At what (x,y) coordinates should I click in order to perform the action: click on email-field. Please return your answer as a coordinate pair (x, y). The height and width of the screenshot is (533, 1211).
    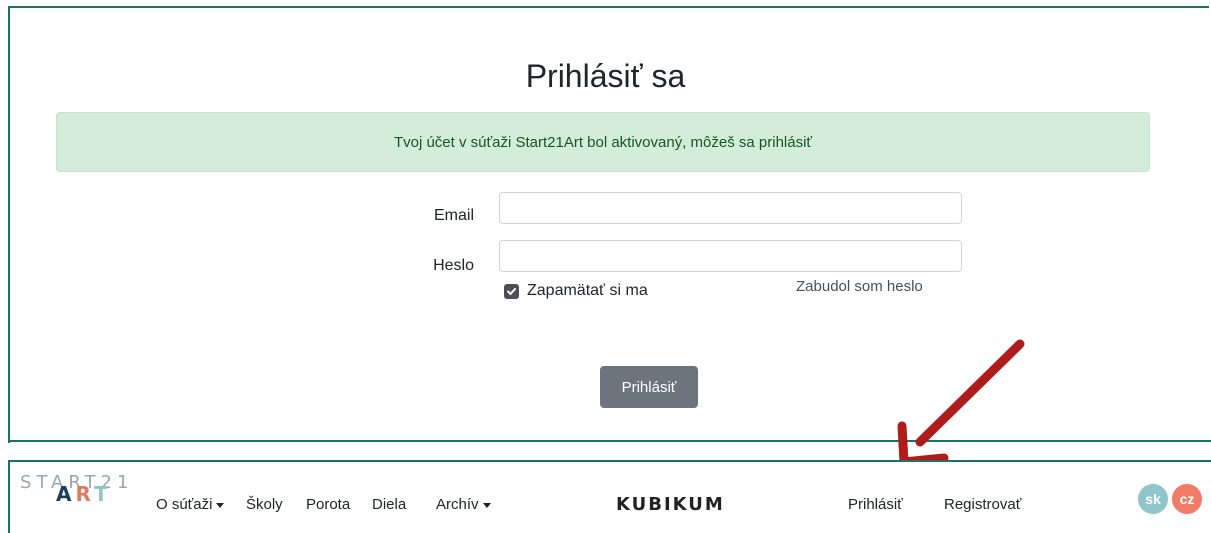
    Looking at the image, I should click on (730, 208).